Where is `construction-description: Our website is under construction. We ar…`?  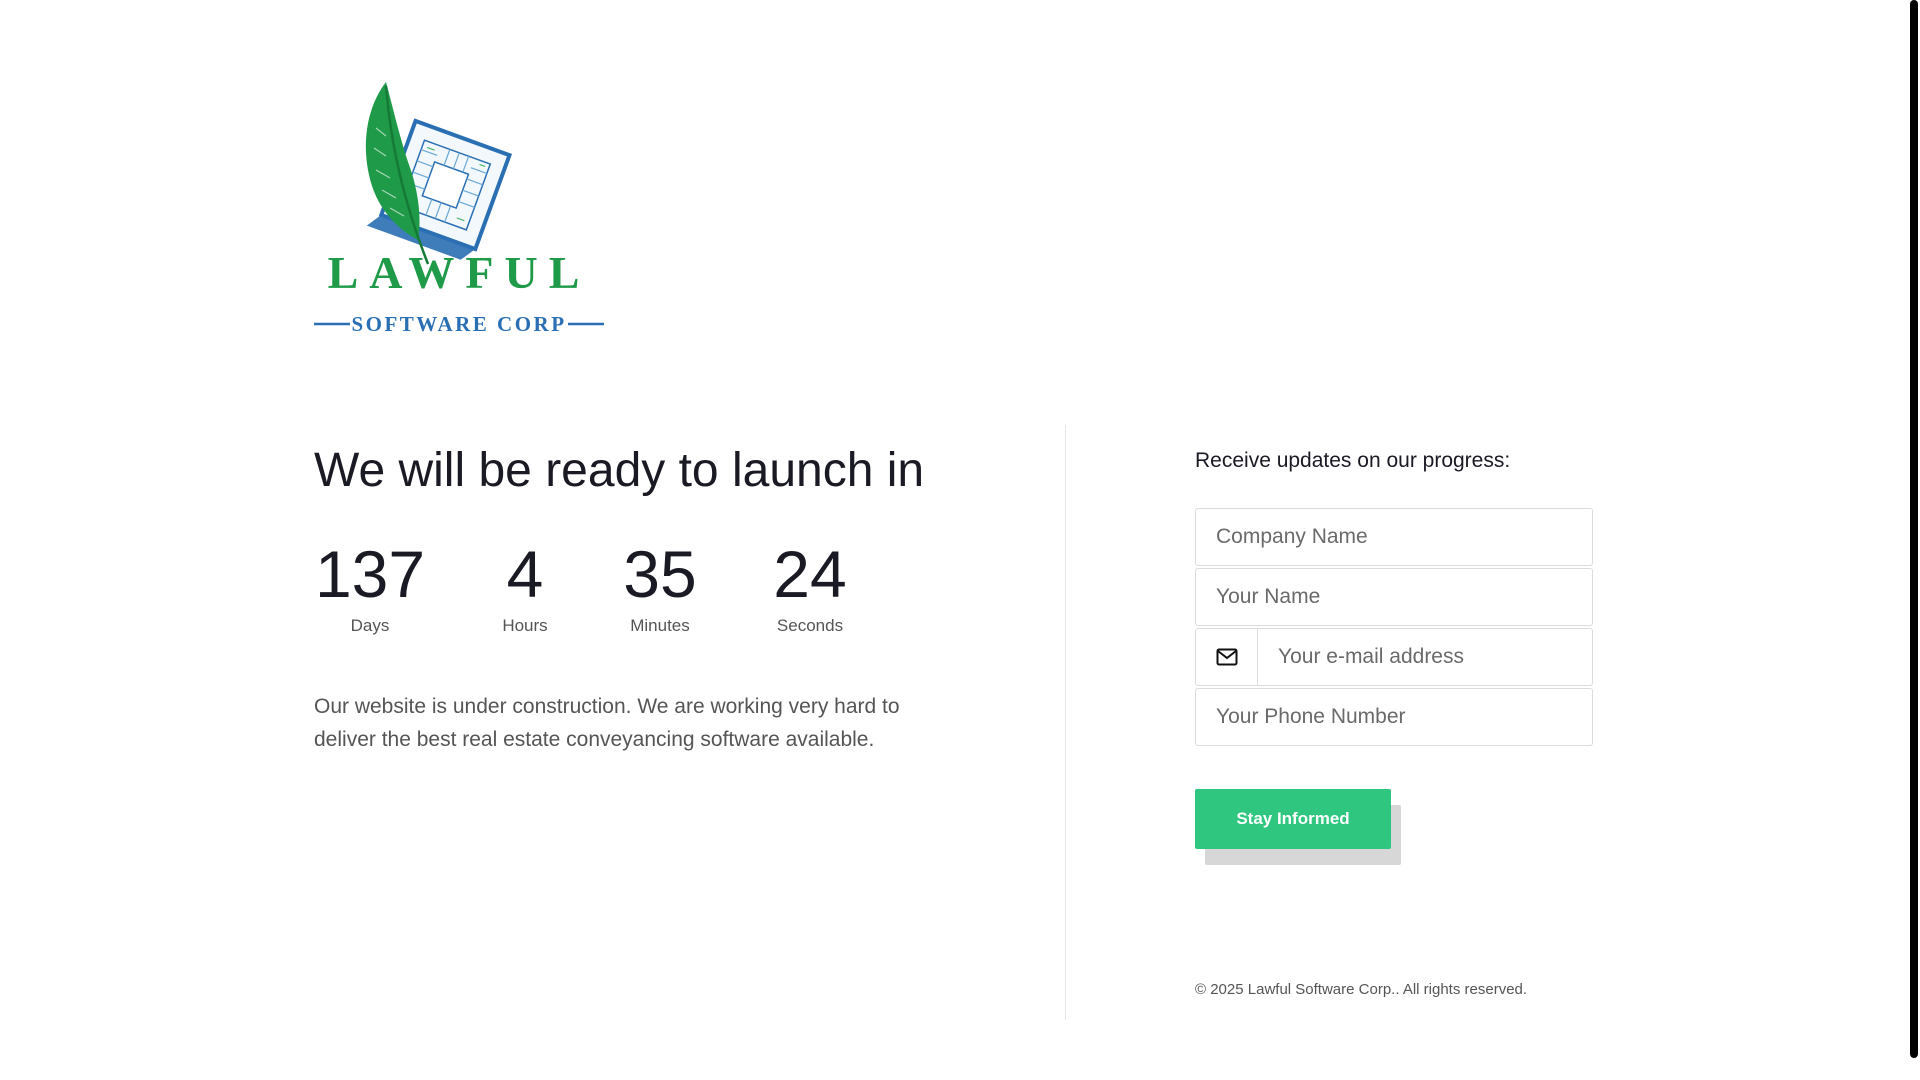
construction-description: Our website is under construction. We ar… is located at coordinates (607, 723).